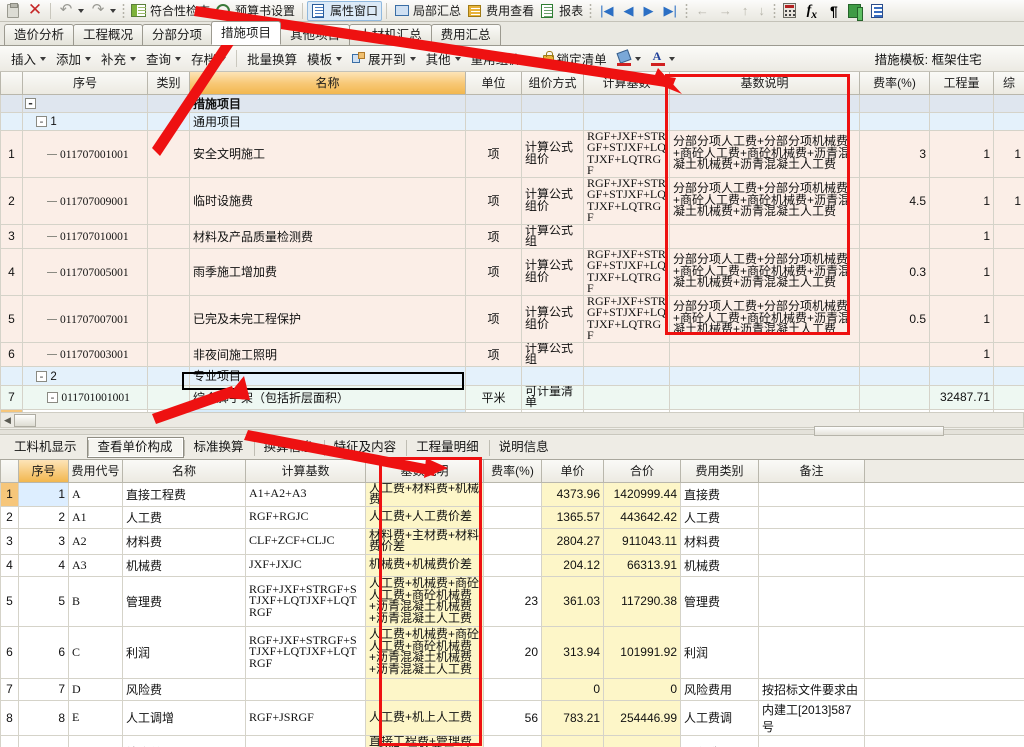 The image size is (1024, 747). Describe the element at coordinates (424, 471) in the screenshot. I see `col-header-4: 基数说明` at that location.